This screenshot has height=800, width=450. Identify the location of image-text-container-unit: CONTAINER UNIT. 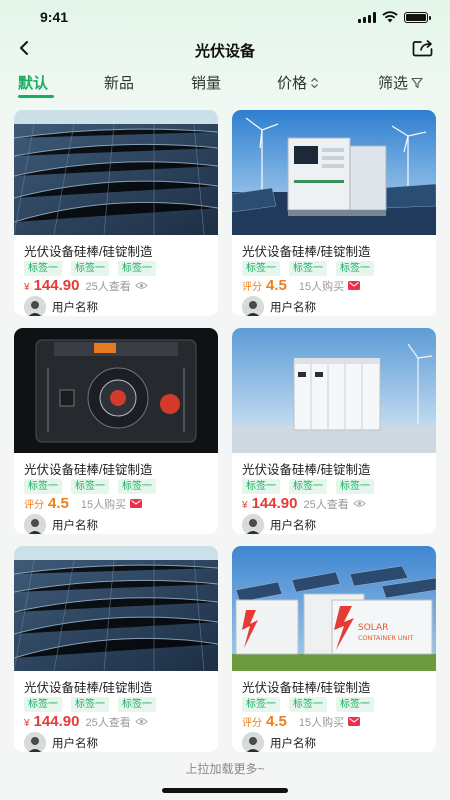
(385, 638).